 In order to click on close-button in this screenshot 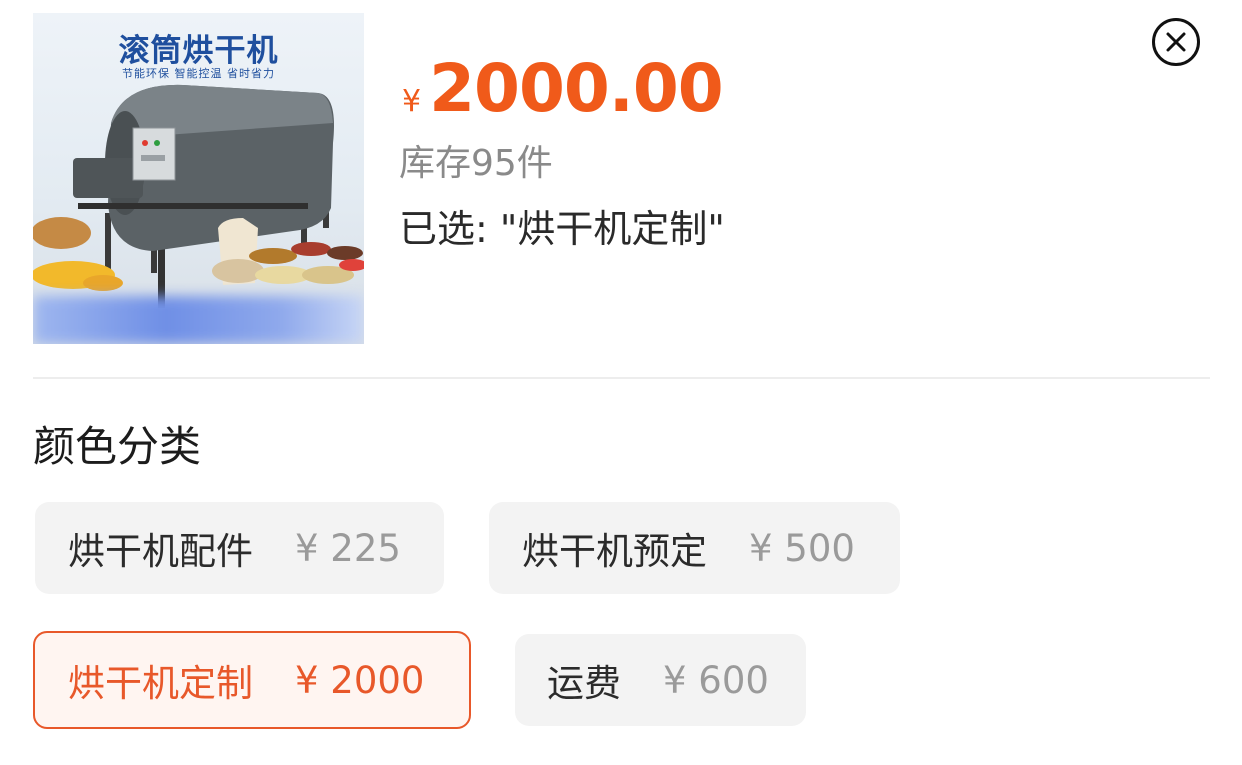, I will do `click(1176, 42)`.